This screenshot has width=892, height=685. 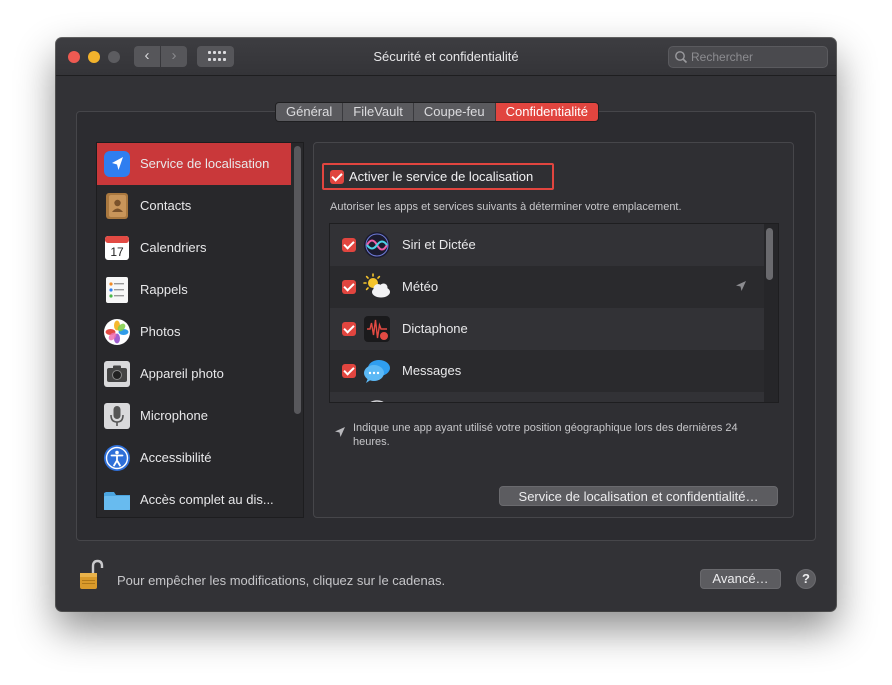 I want to click on checkbox-checked, so click(x=337, y=177).